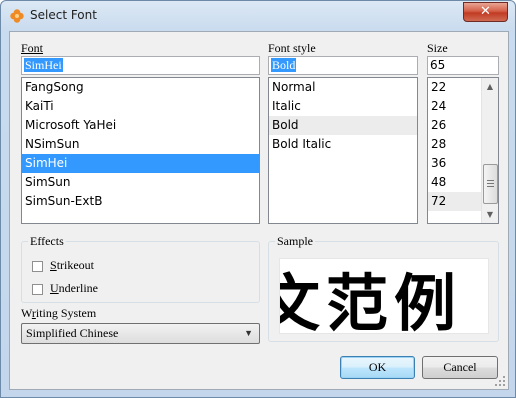  What do you see at coordinates (463, 65) in the screenshot?
I see `size-input: 65` at bounding box center [463, 65].